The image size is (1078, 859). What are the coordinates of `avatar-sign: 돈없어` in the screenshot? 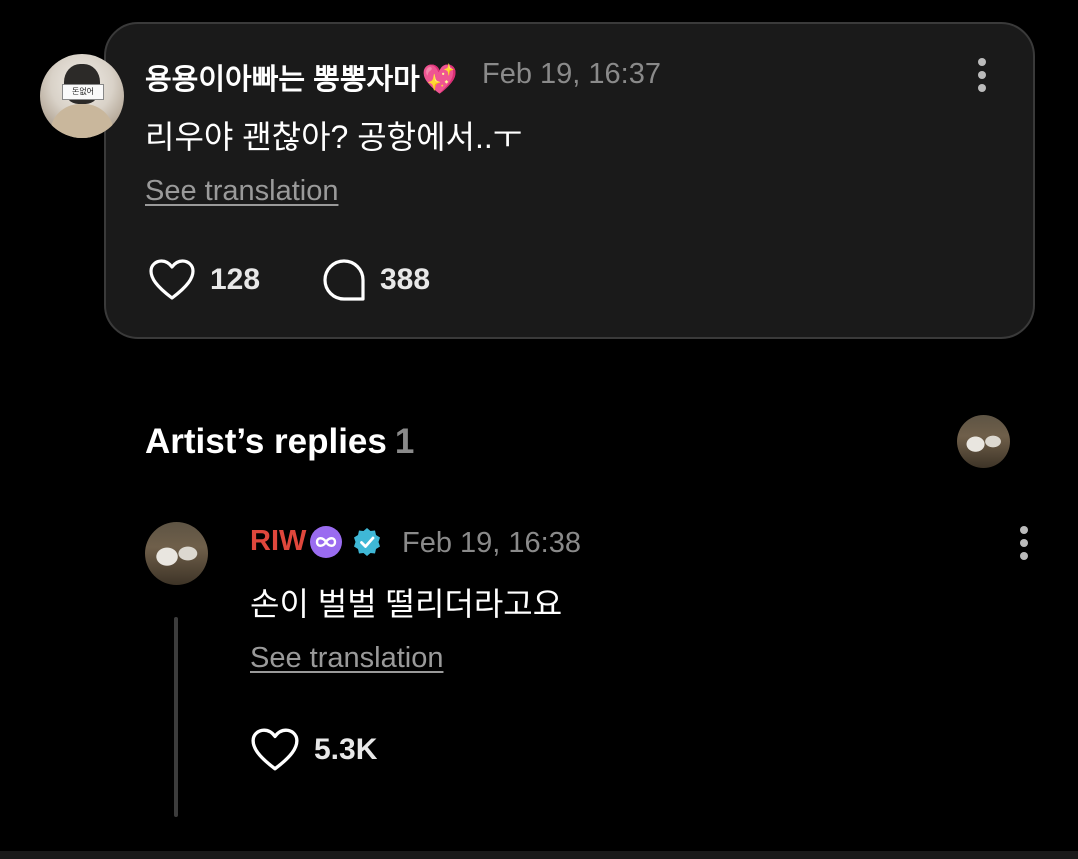 It's located at (83, 92).